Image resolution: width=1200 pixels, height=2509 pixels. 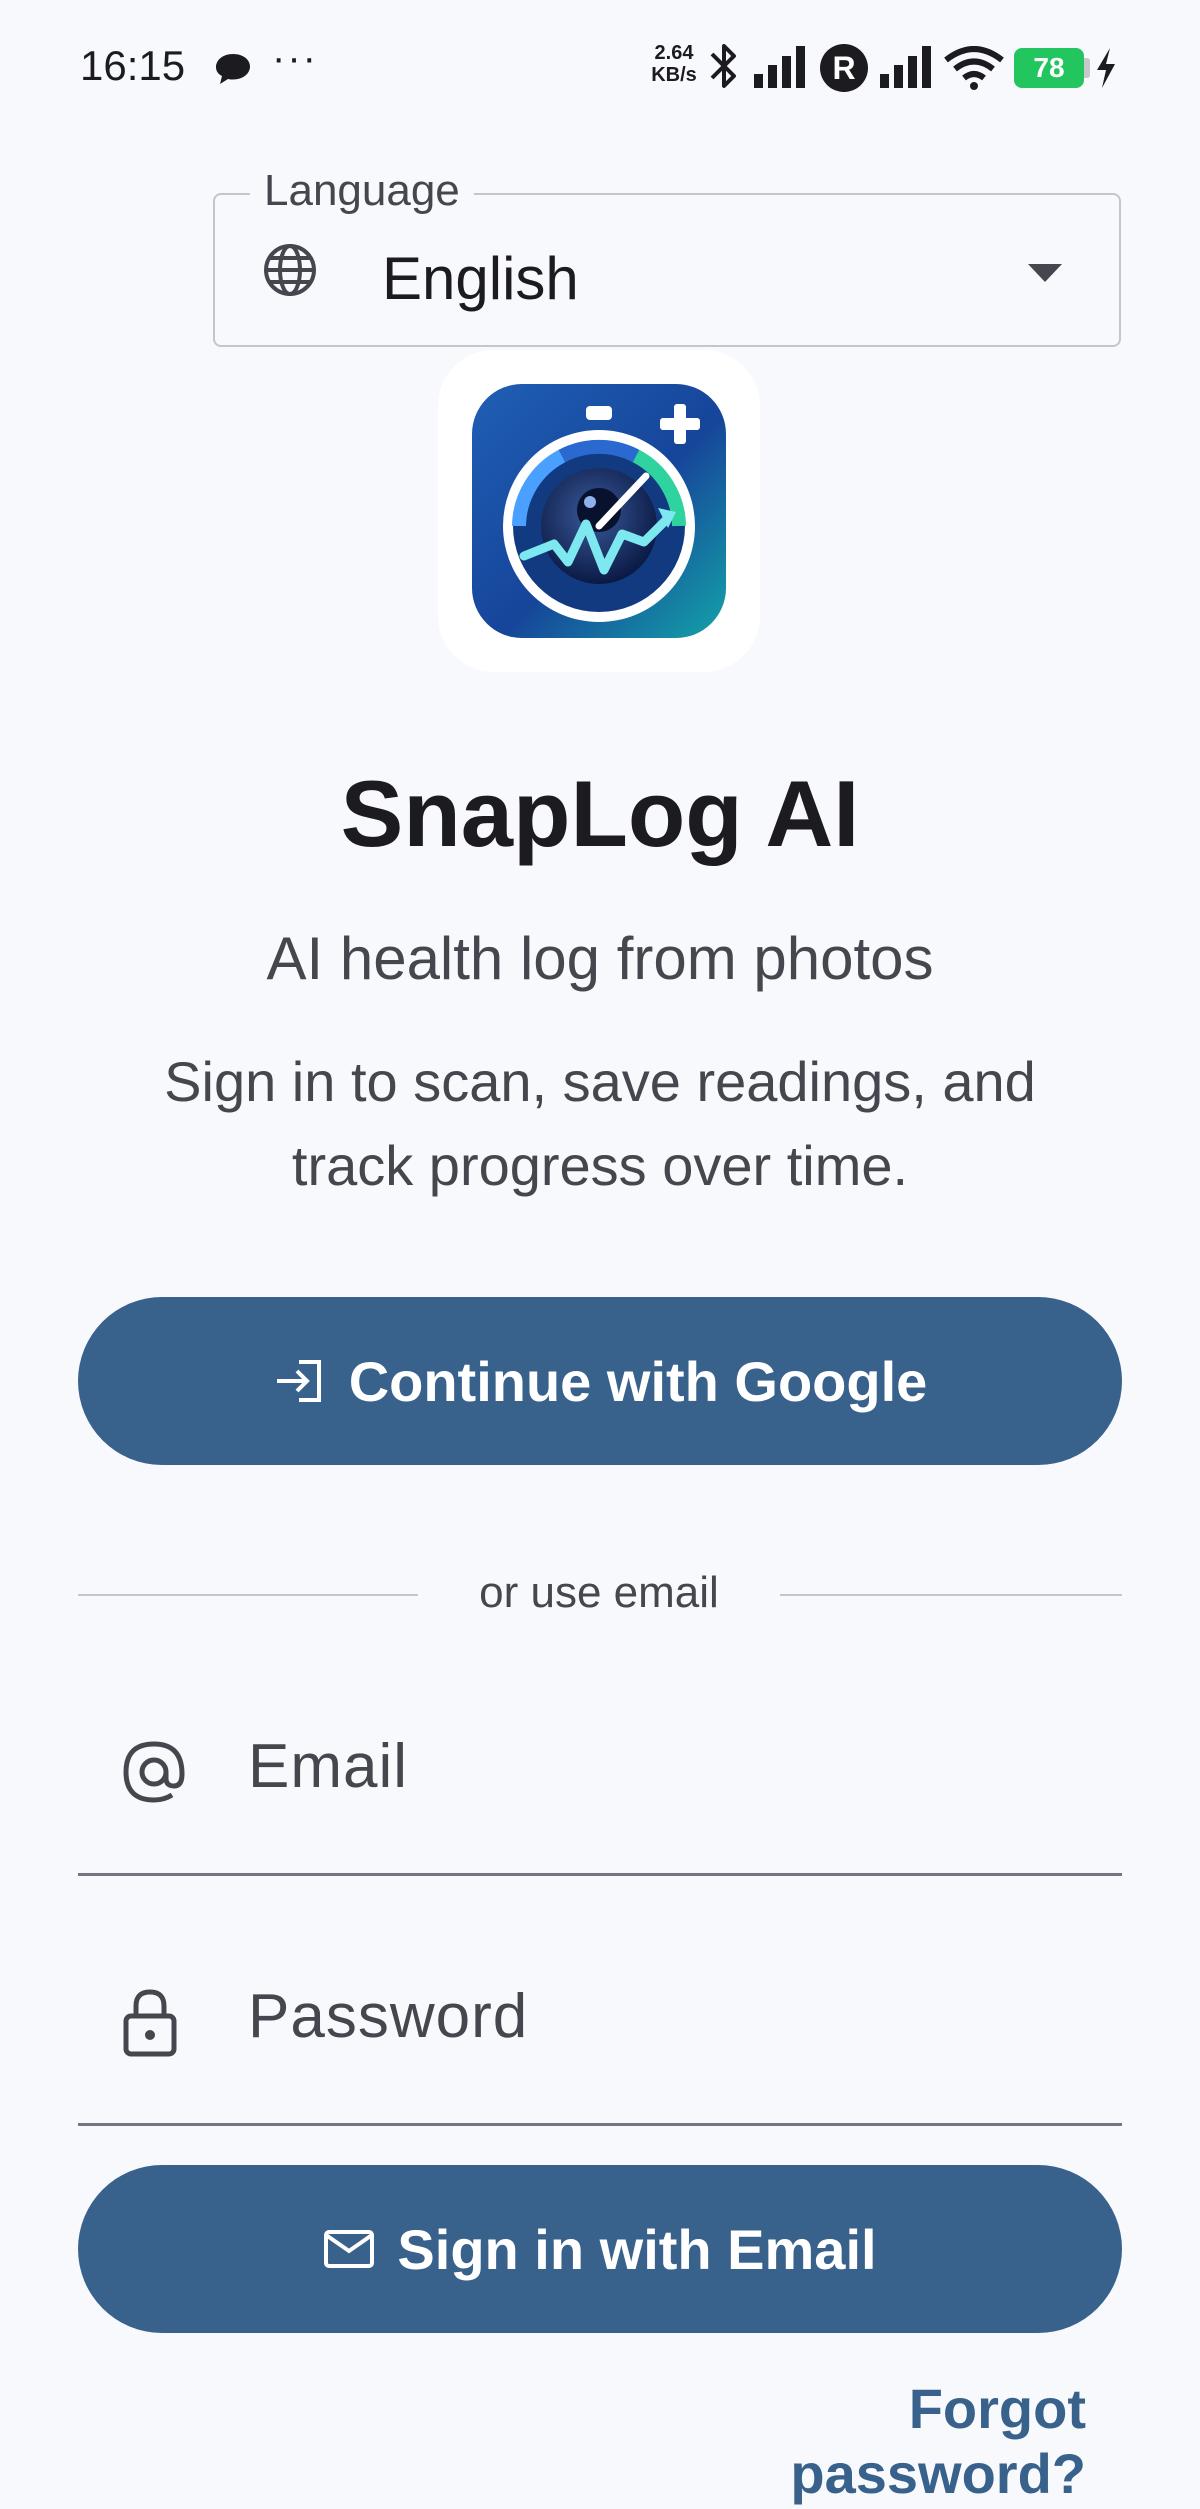 I want to click on status-time: 16:15, so click(x=133, y=65).